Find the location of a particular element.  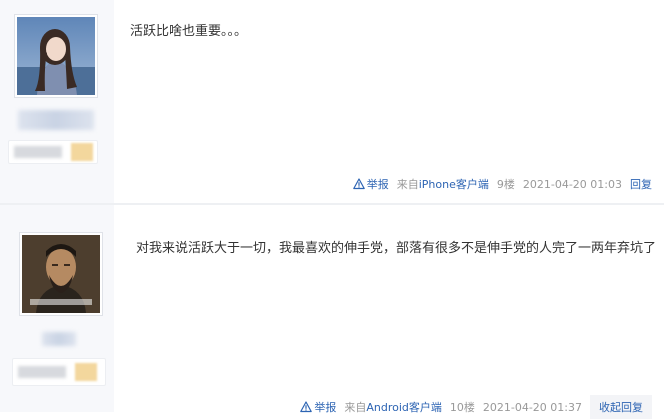

client-source: 来自iPhone客户端 is located at coordinates (443, 184).